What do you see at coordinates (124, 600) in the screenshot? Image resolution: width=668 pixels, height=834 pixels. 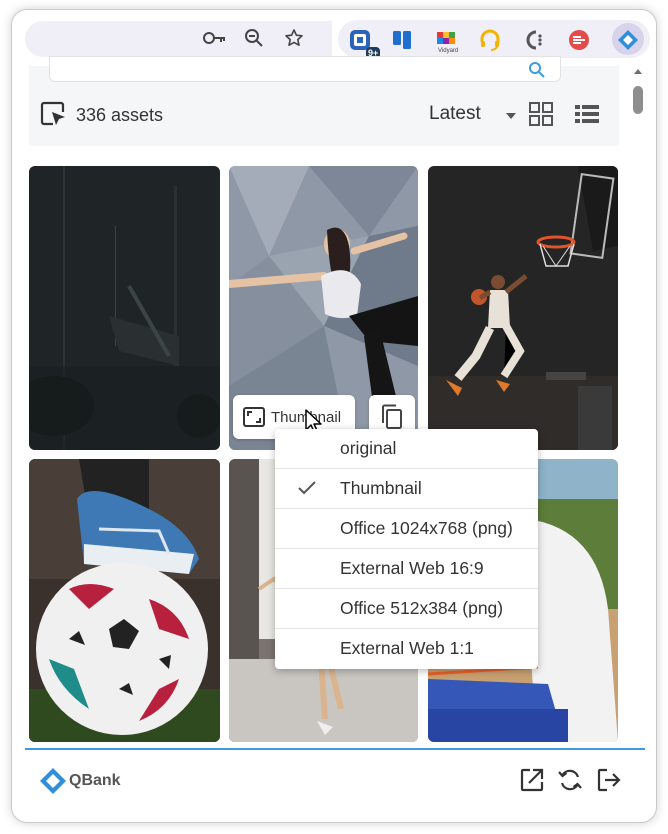 I see `asset-tile-soccer` at bounding box center [124, 600].